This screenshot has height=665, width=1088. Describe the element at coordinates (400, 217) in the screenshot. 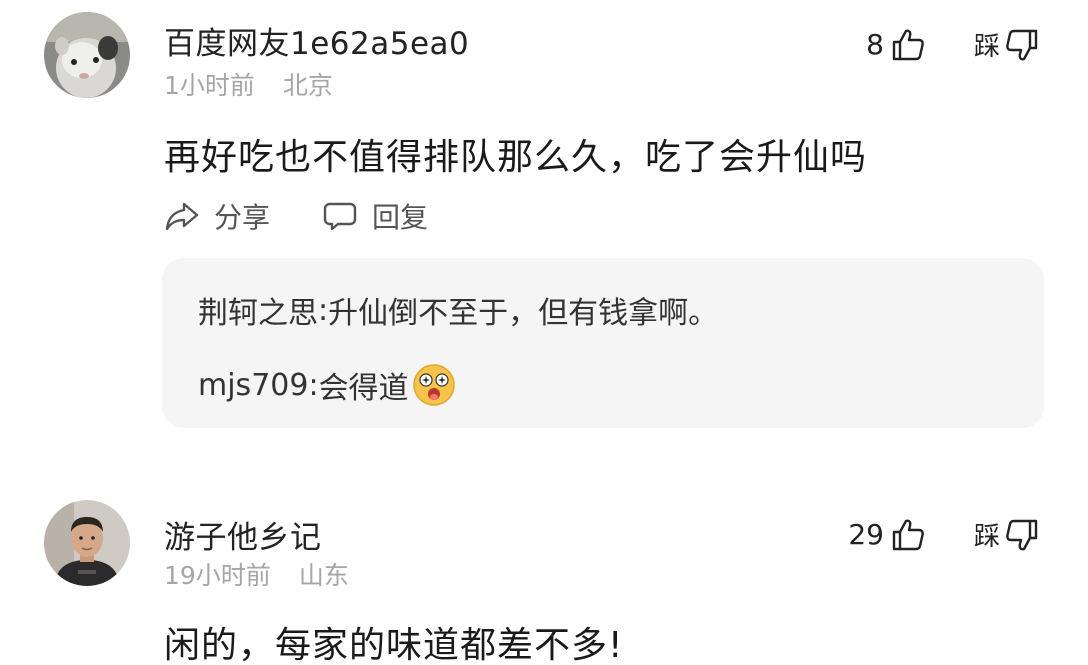

I see `reply-label: 回复` at that location.